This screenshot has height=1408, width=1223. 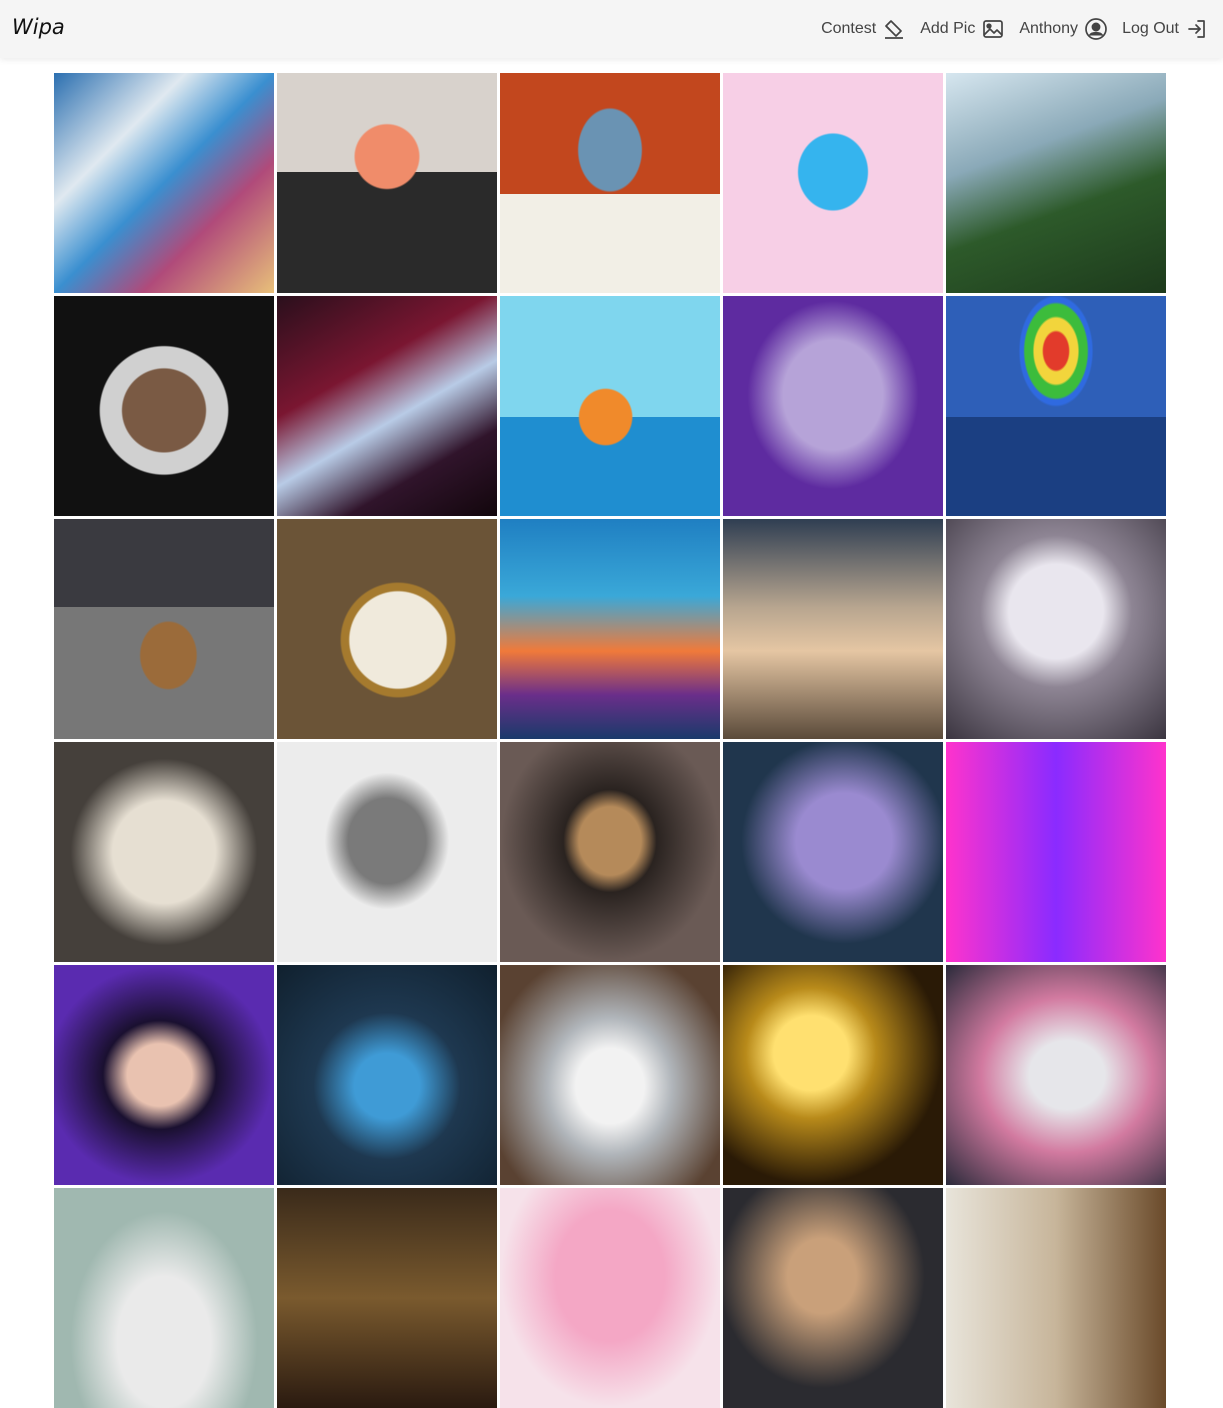 I want to click on nav-menu: Contest Add Pic Anthony Log Out, so click(x=1015, y=29).